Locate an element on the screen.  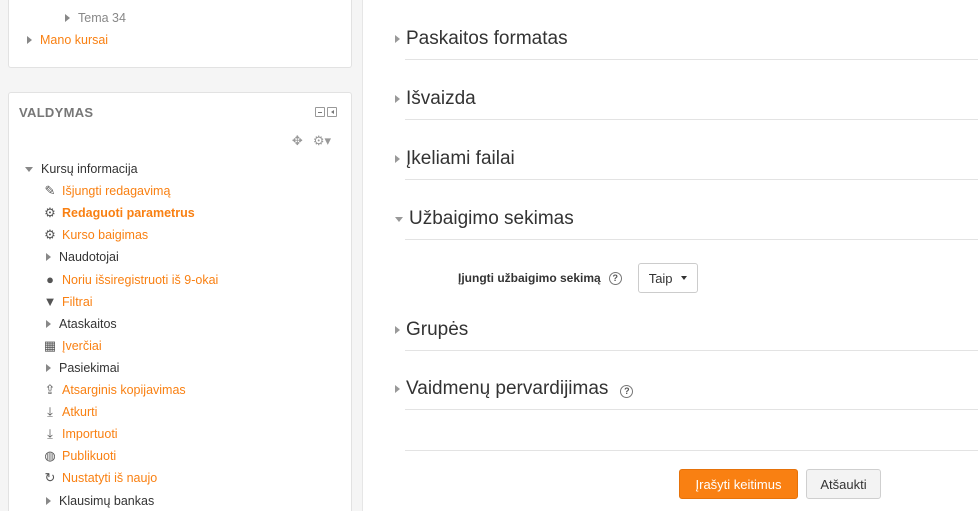
save-changes-button: Įrašyti keitimus is located at coordinates (738, 484).